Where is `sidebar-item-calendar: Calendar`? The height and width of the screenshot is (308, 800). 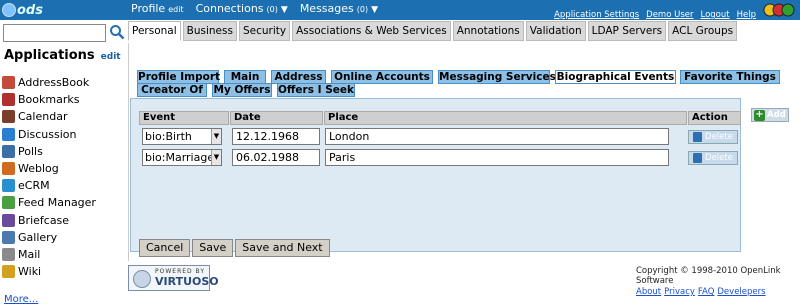 sidebar-item-calendar: Calendar is located at coordinates (63, 116).